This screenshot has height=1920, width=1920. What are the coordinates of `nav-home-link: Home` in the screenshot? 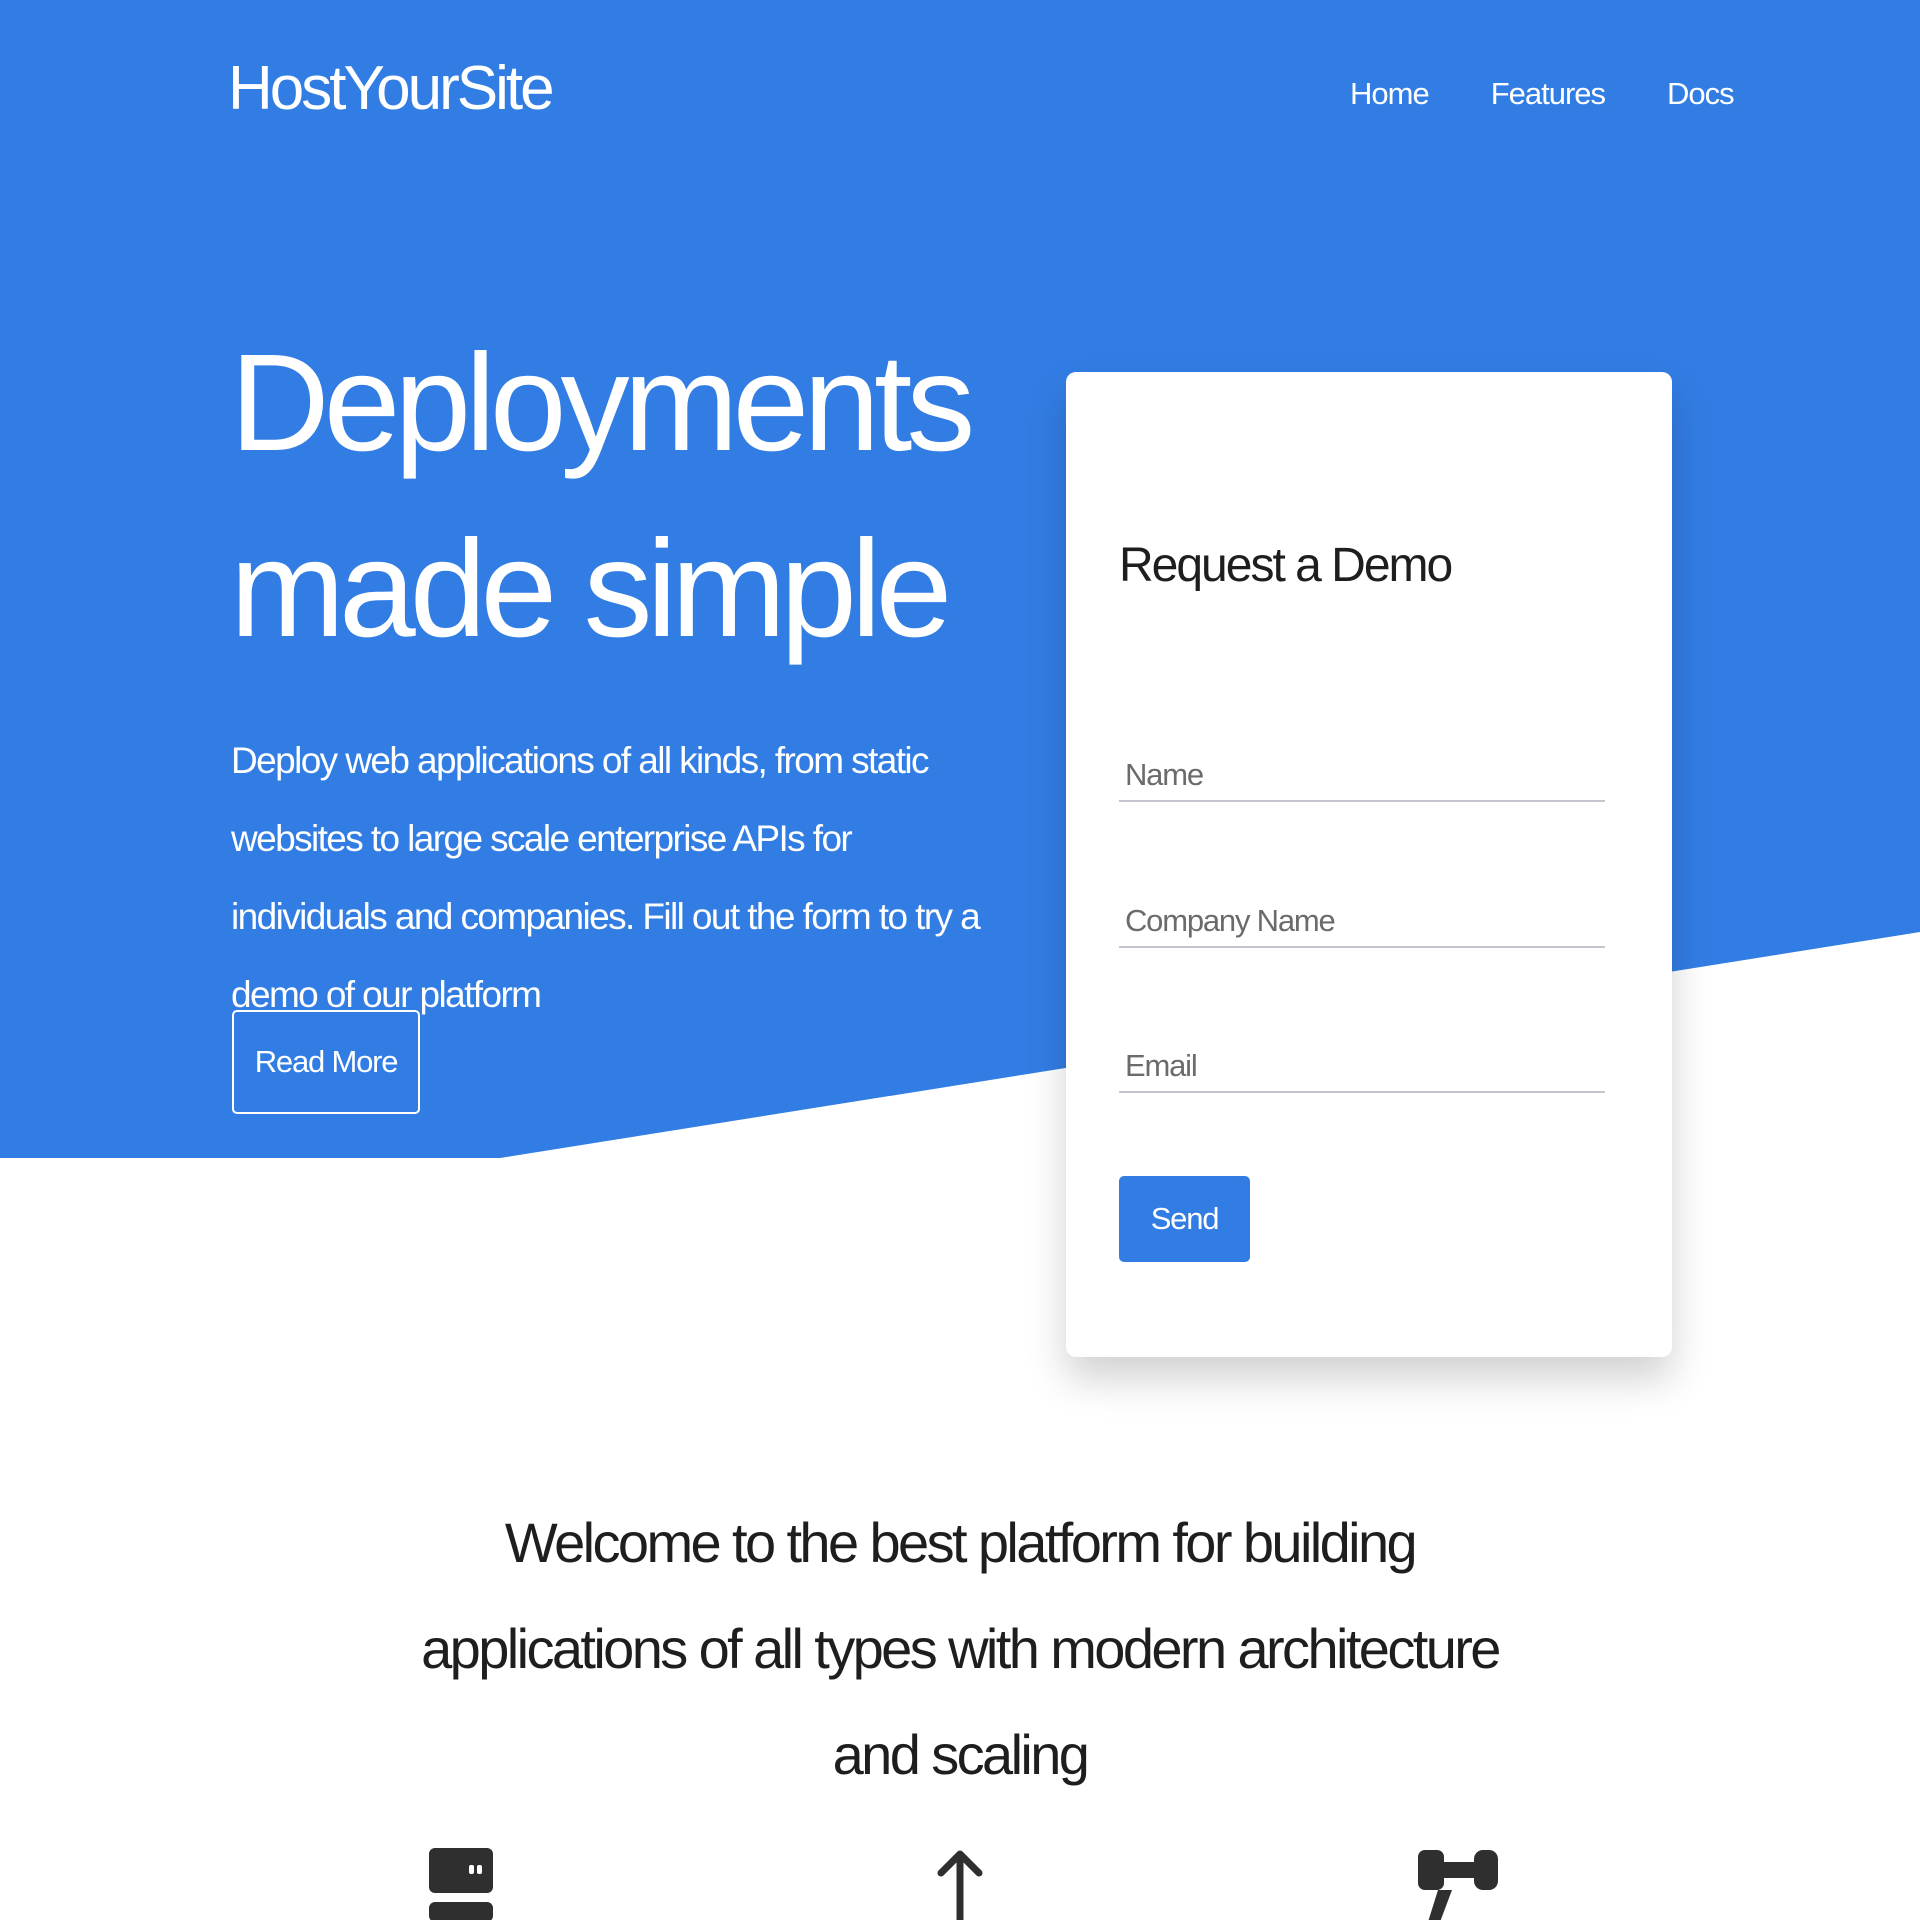 It's located at (1390, 93).